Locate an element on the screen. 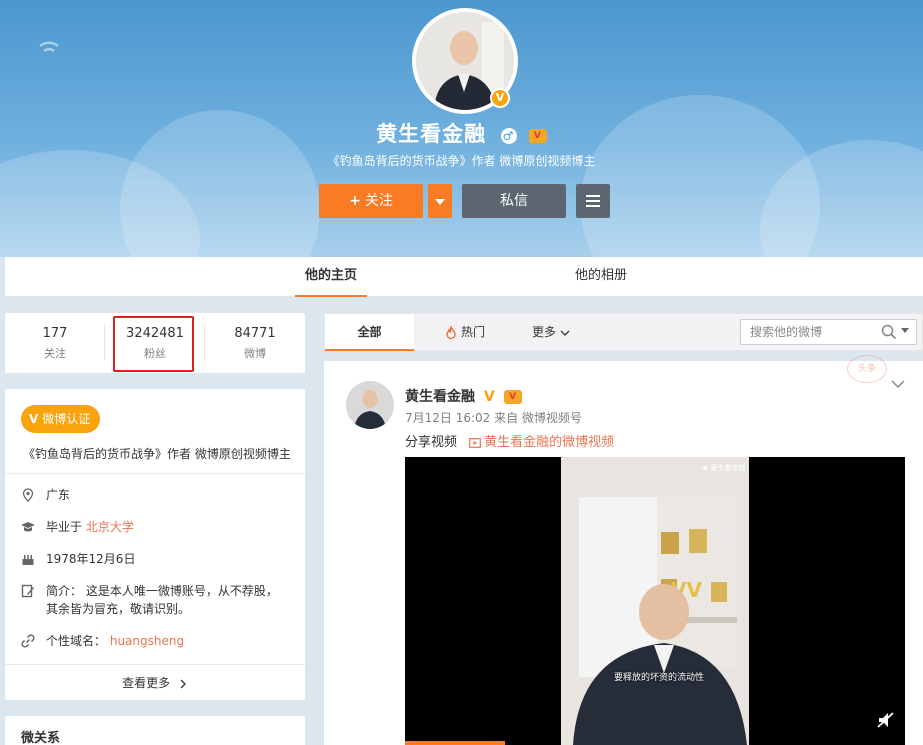 The width and height of the screenshot is (923, 745). post-author-name: 黄生看金融 V V is located at coordinates (463, 396).